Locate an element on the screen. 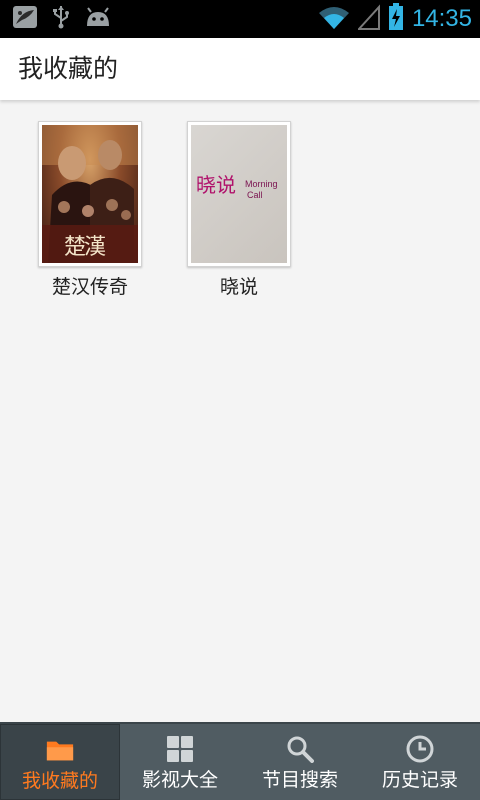 The image size is (480, 800). favorite-title: 晓说 is located at coordinates (238, 287).